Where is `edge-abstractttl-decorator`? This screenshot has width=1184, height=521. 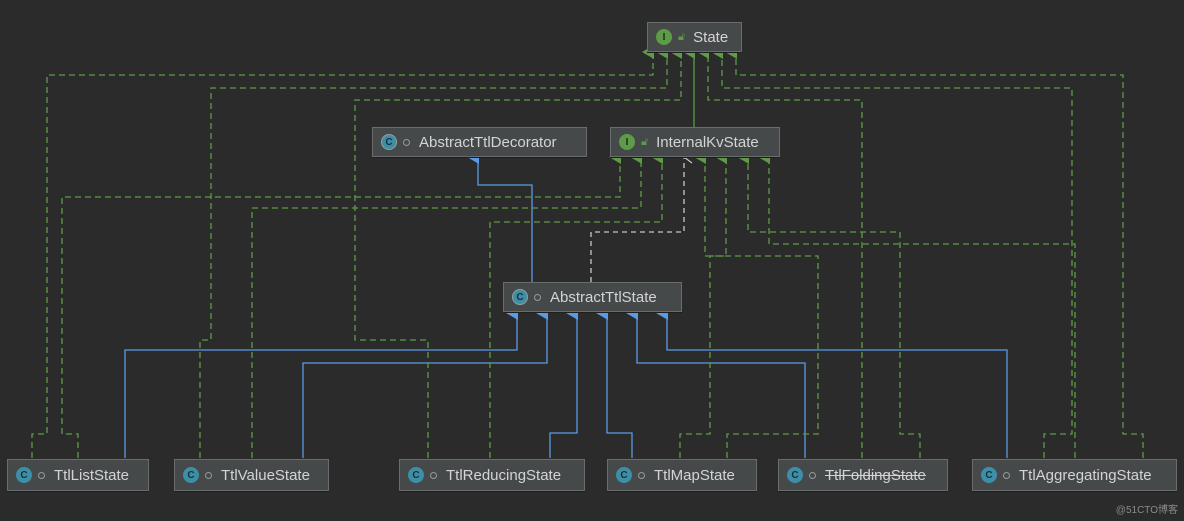
edge-abstractttl-decorator is located at coordinates (500, 216).